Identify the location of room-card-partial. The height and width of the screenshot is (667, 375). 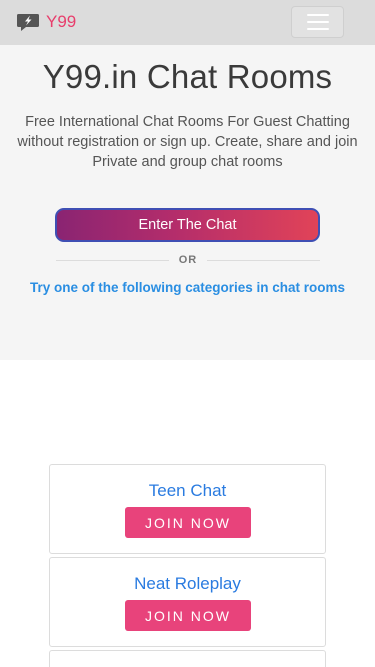
(187, 658).